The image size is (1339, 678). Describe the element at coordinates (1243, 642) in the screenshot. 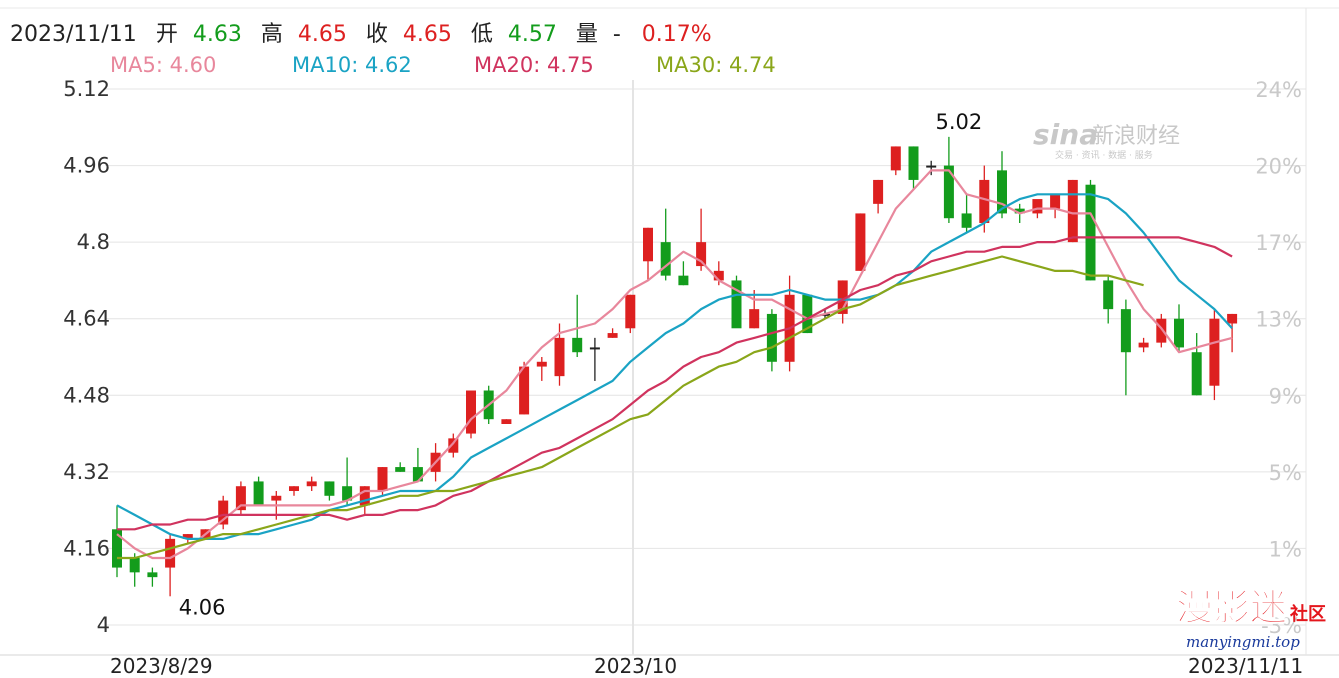

I see `badge-url: manyingmi.top` at that location.